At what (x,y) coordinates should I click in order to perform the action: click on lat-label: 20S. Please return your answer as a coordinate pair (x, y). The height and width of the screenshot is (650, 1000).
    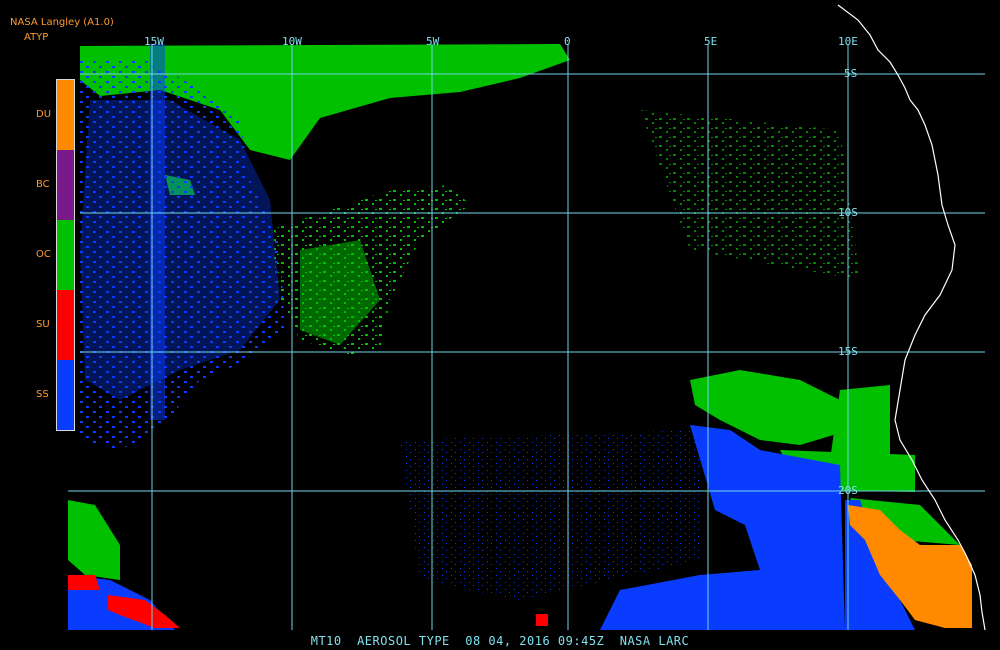
    Looking at the image, I should click on (848, 490).